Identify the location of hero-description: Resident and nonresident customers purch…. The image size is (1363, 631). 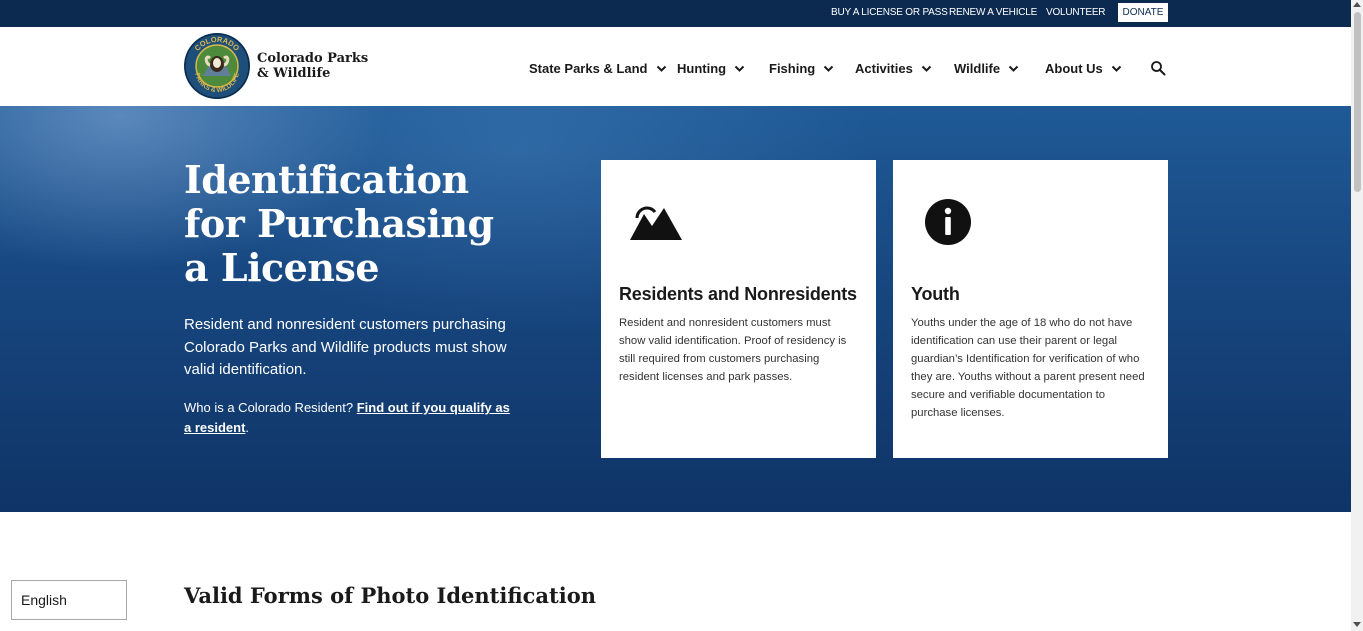
(345, 347).